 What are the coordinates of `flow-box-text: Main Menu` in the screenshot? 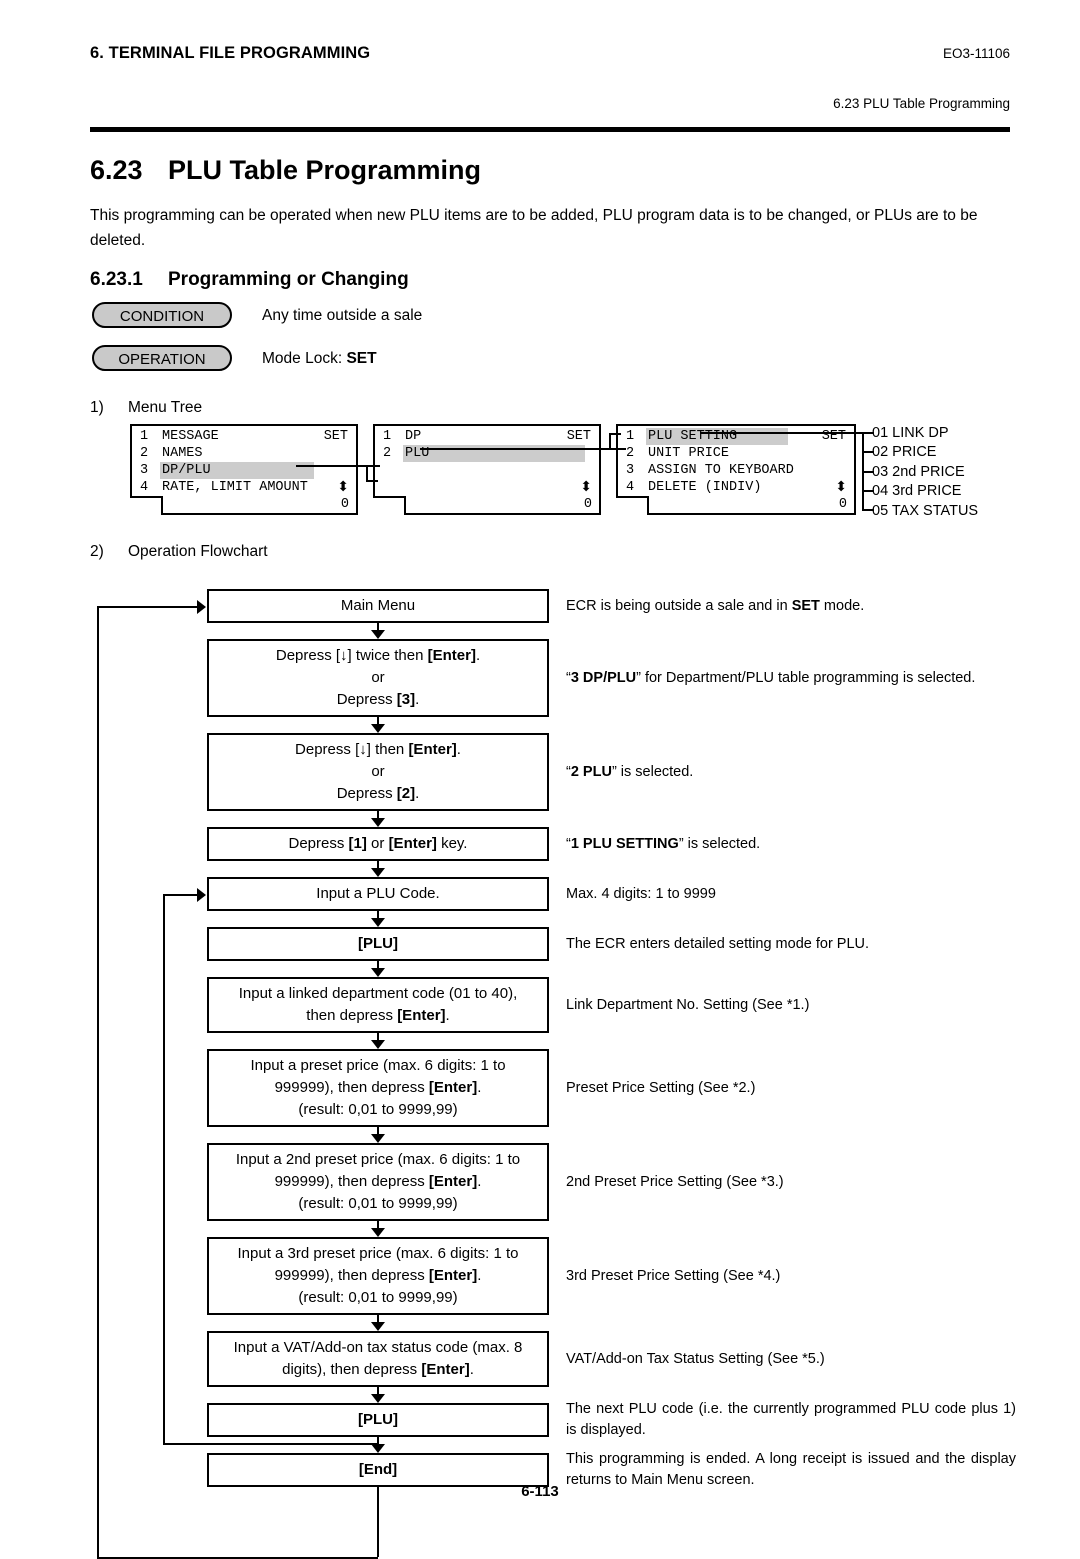 It's located at (378, 606).